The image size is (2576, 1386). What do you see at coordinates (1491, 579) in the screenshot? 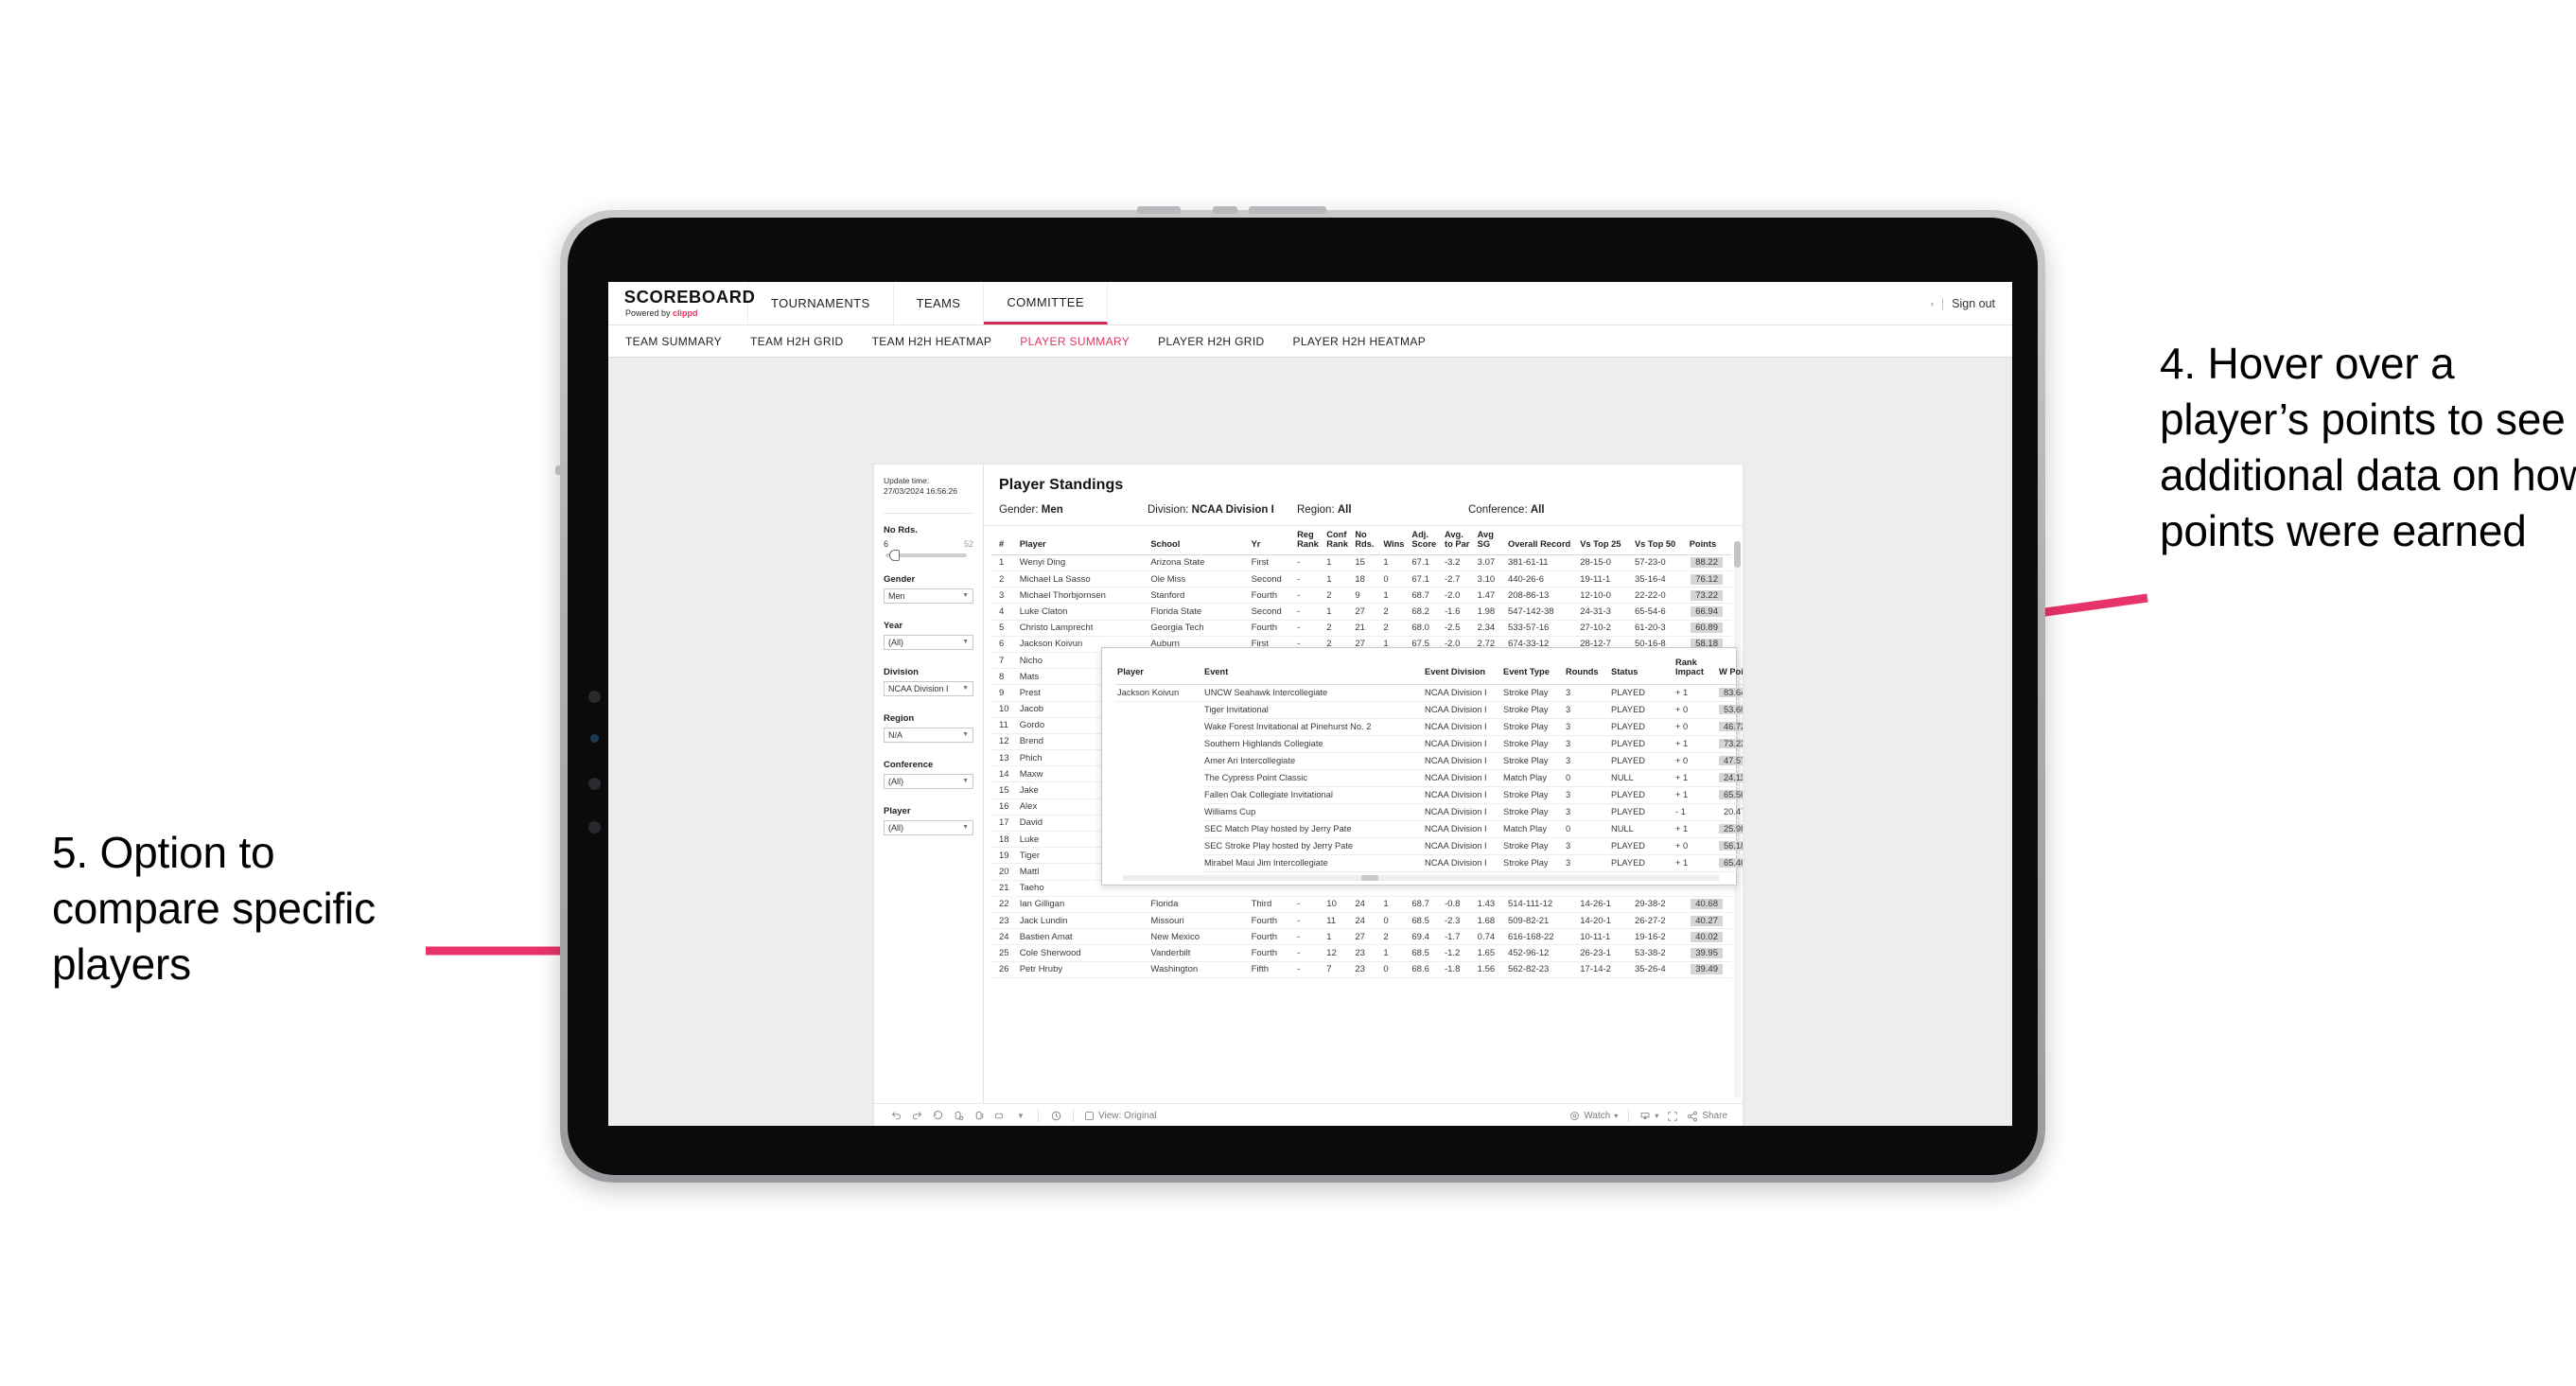
I see `cell-sg: 3.10` at bounding box center [1491, 579].